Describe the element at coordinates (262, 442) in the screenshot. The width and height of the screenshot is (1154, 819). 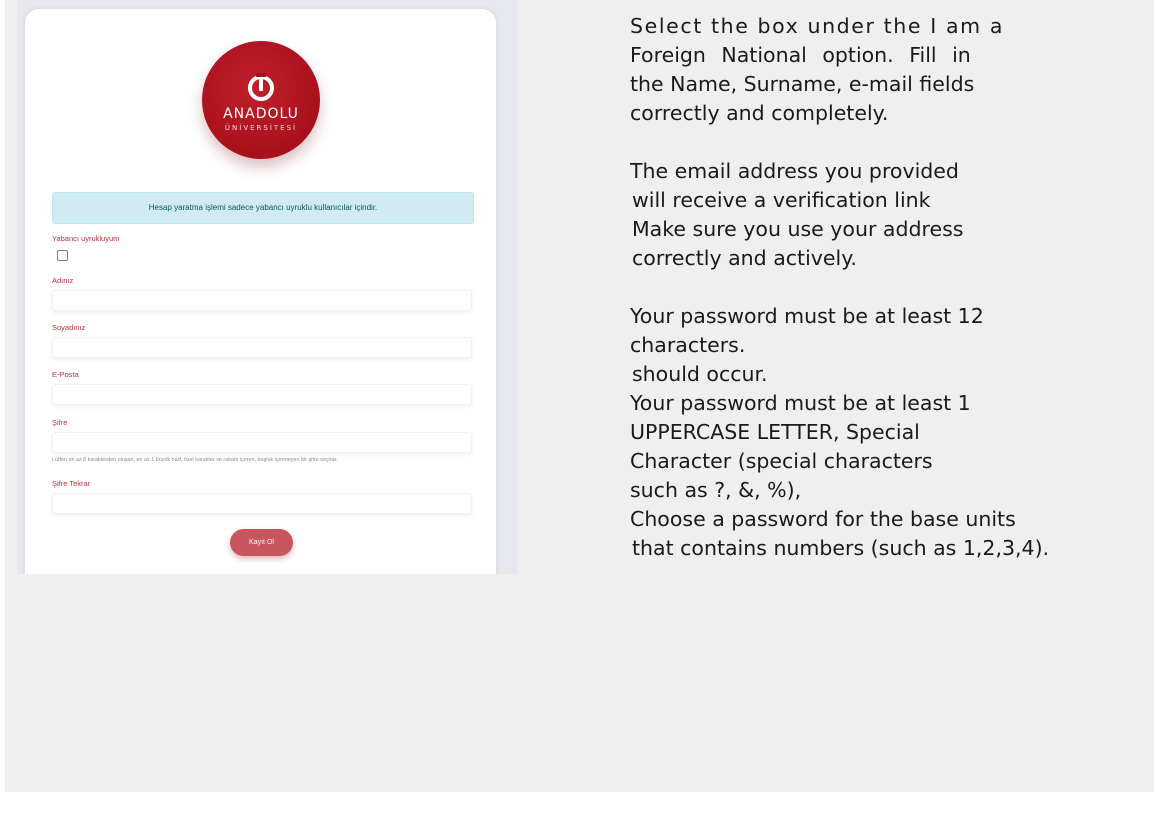
I see `password-input` at that location.